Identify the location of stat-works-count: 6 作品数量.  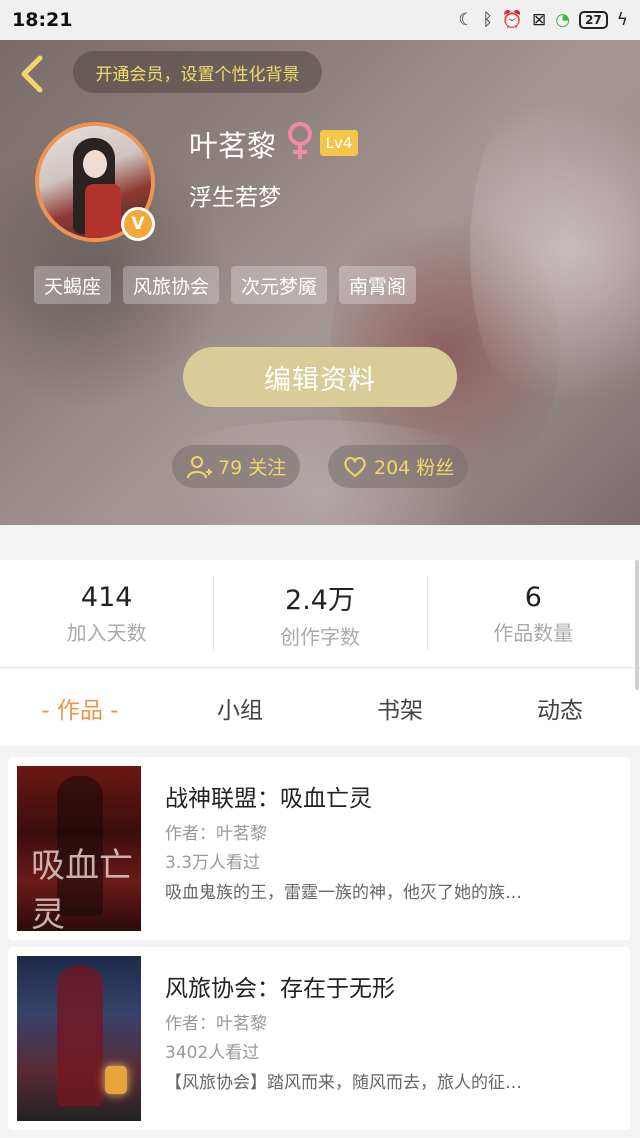
(533, 613).